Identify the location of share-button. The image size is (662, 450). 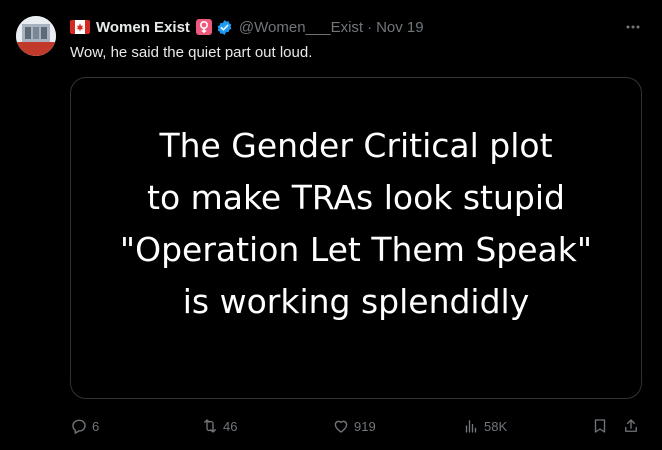
(631, 426).